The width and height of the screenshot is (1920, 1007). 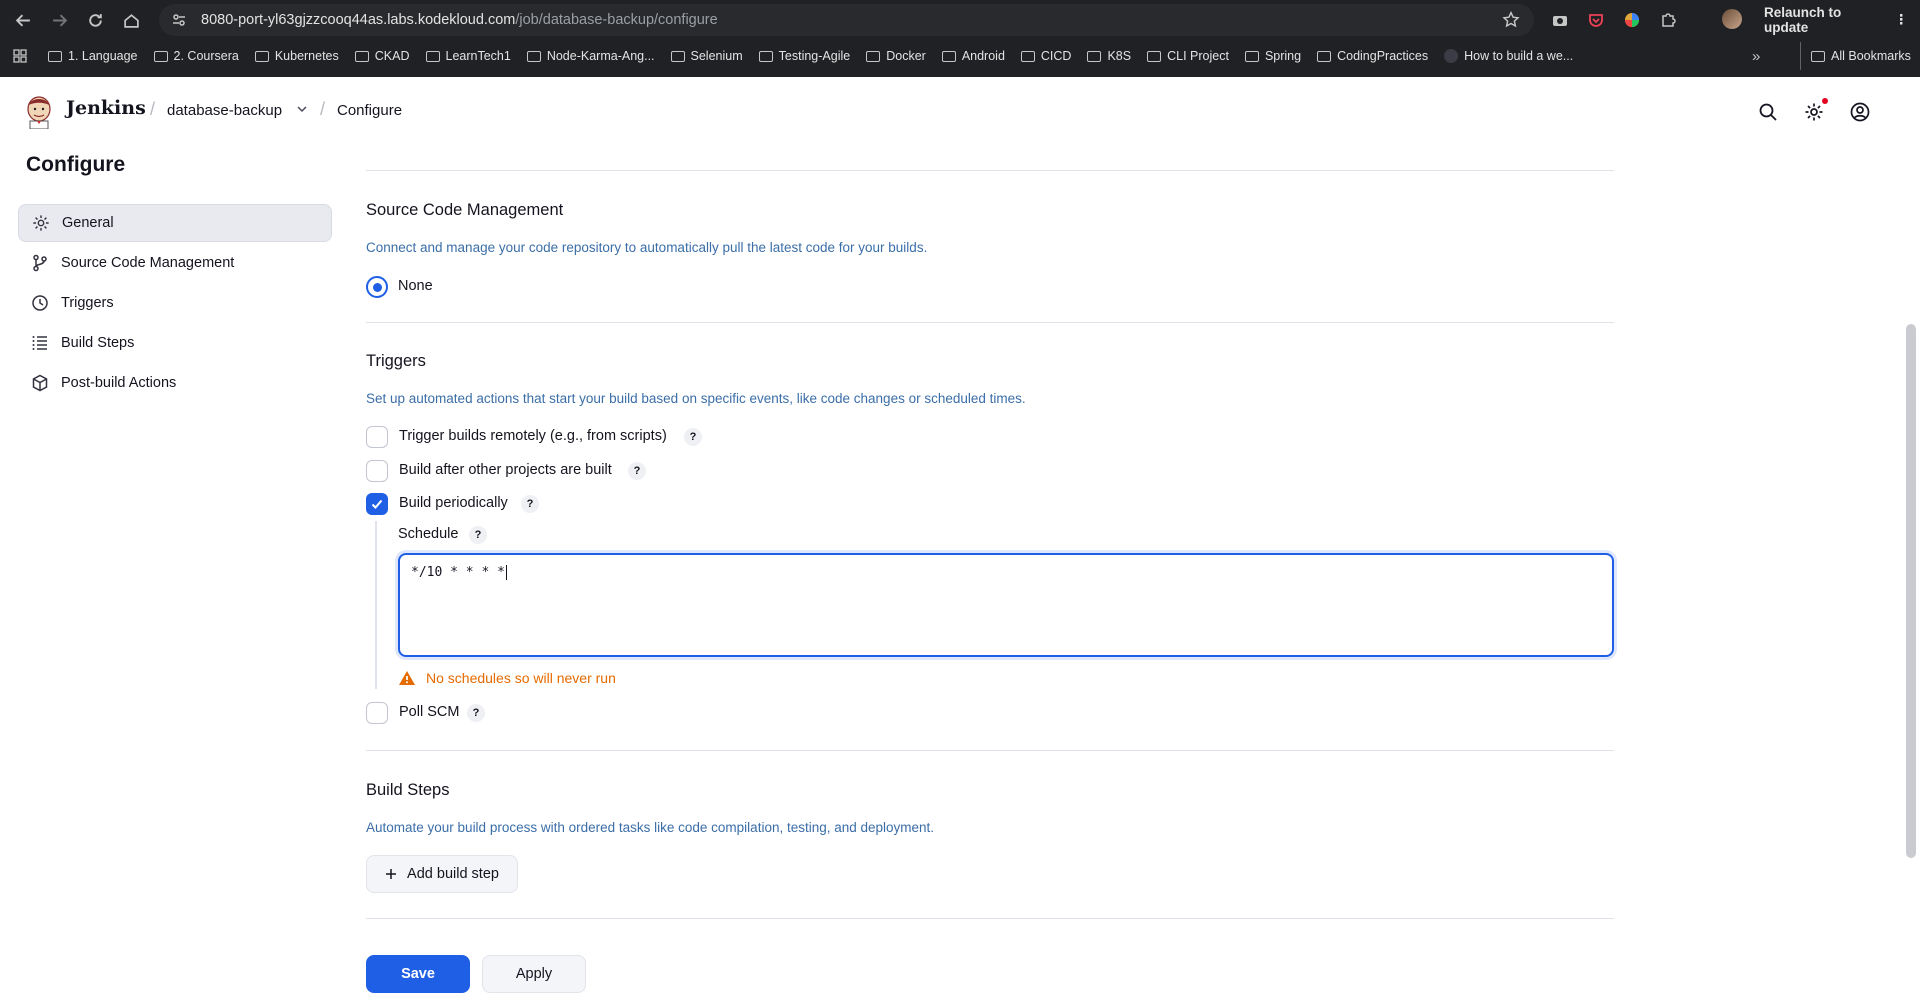 What do you see at coordinates (468, 56) in the screenshot?
I see `bookmark-item: LearnTech1` at bounding box center [468, 56].